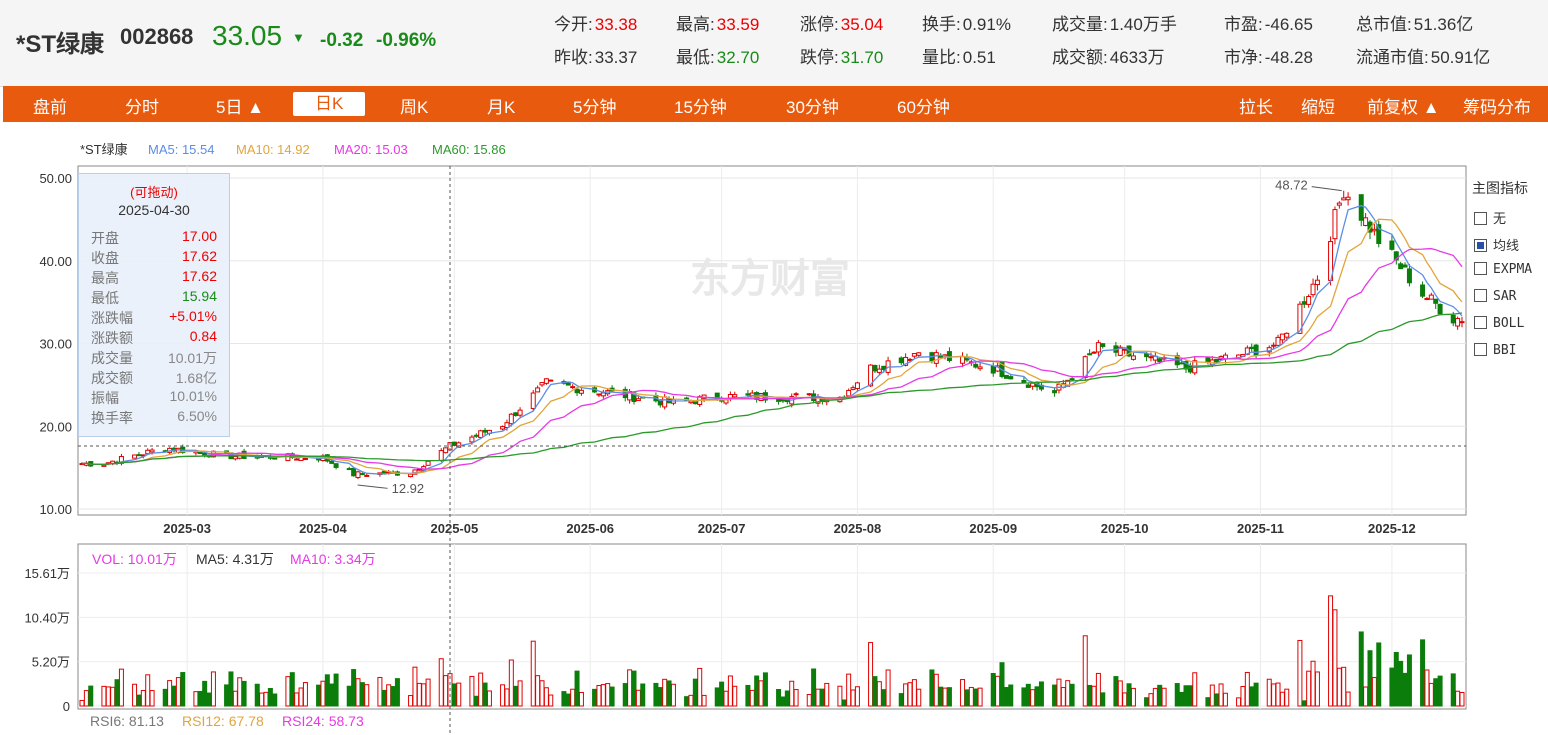  What do you see at coordinates (181, 149) in the screenshot?
I see `ma-legend-1: MA5: 15.54` at bounding box center [181, 149].